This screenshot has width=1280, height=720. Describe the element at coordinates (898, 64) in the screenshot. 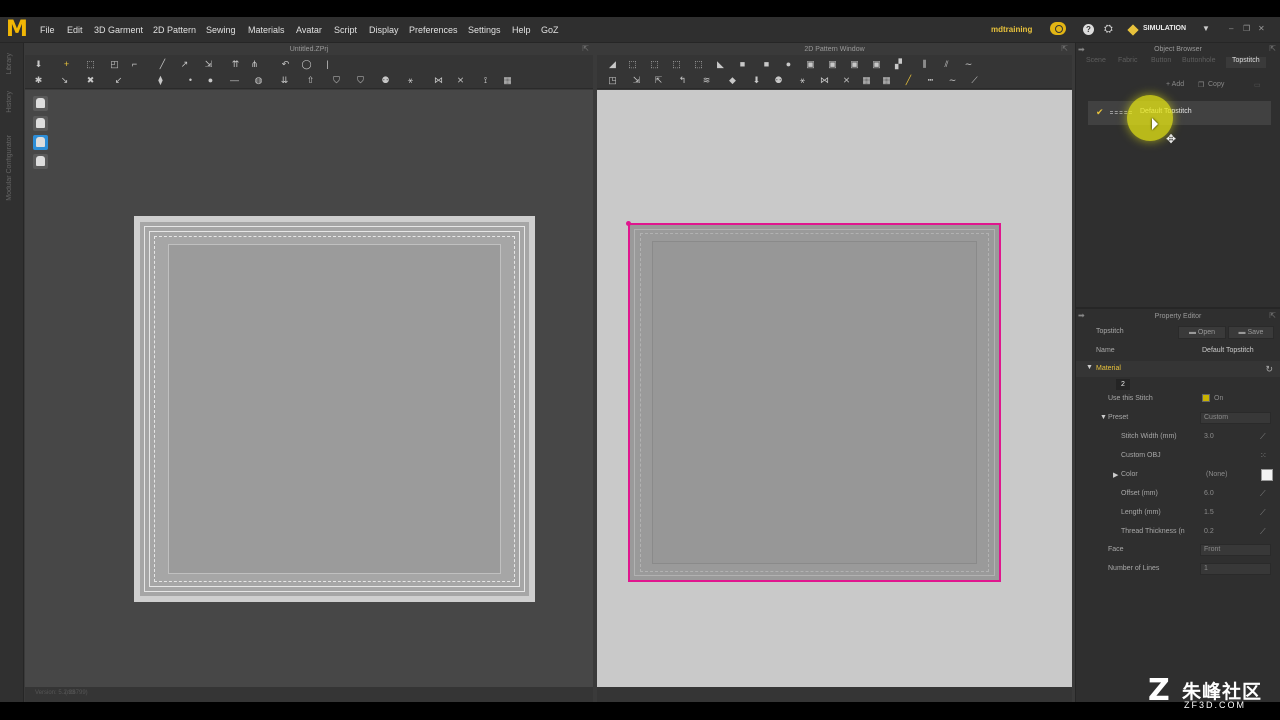

I see `trace-icon: ▞` at that location.